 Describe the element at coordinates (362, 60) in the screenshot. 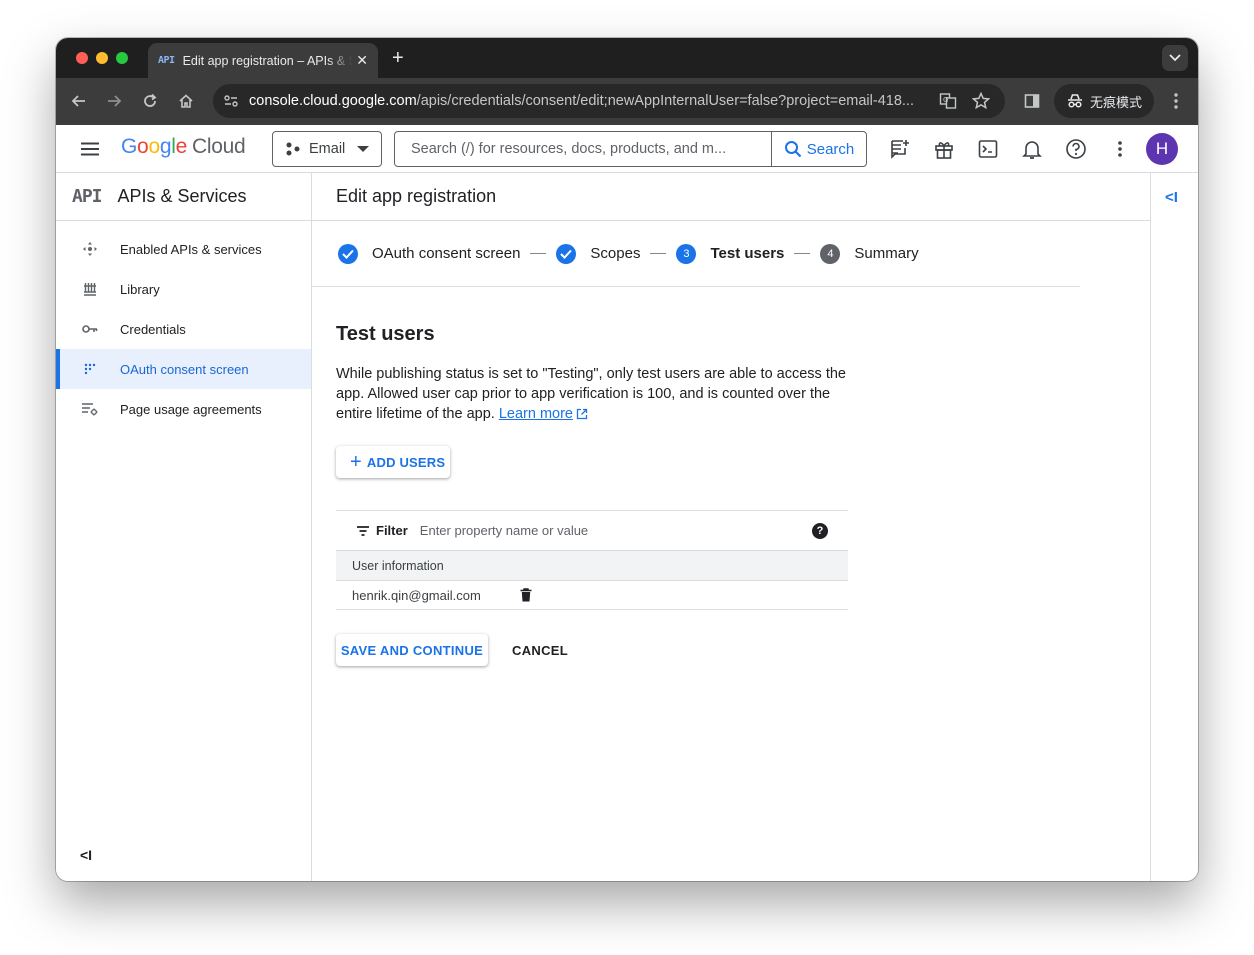

I see `tab-close-icon: ✕` at that location.